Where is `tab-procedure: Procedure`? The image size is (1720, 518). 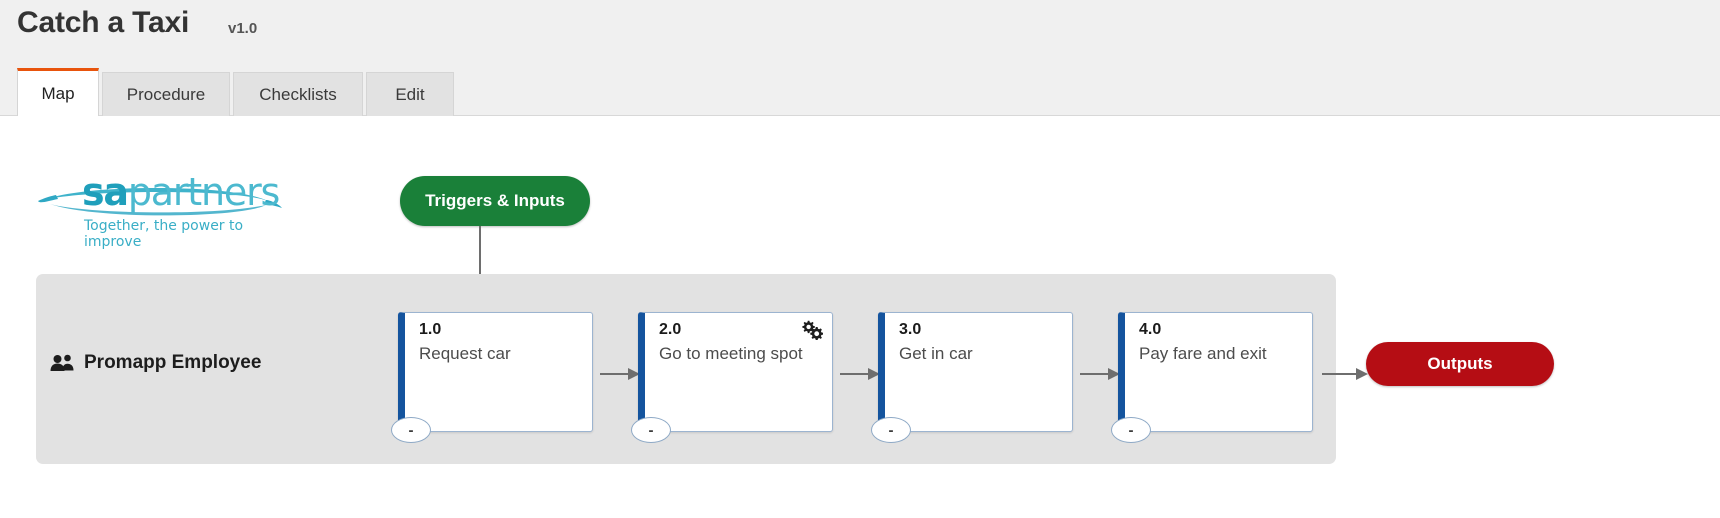 tab-procedure: Procedure is located at coordinates (166, 94).